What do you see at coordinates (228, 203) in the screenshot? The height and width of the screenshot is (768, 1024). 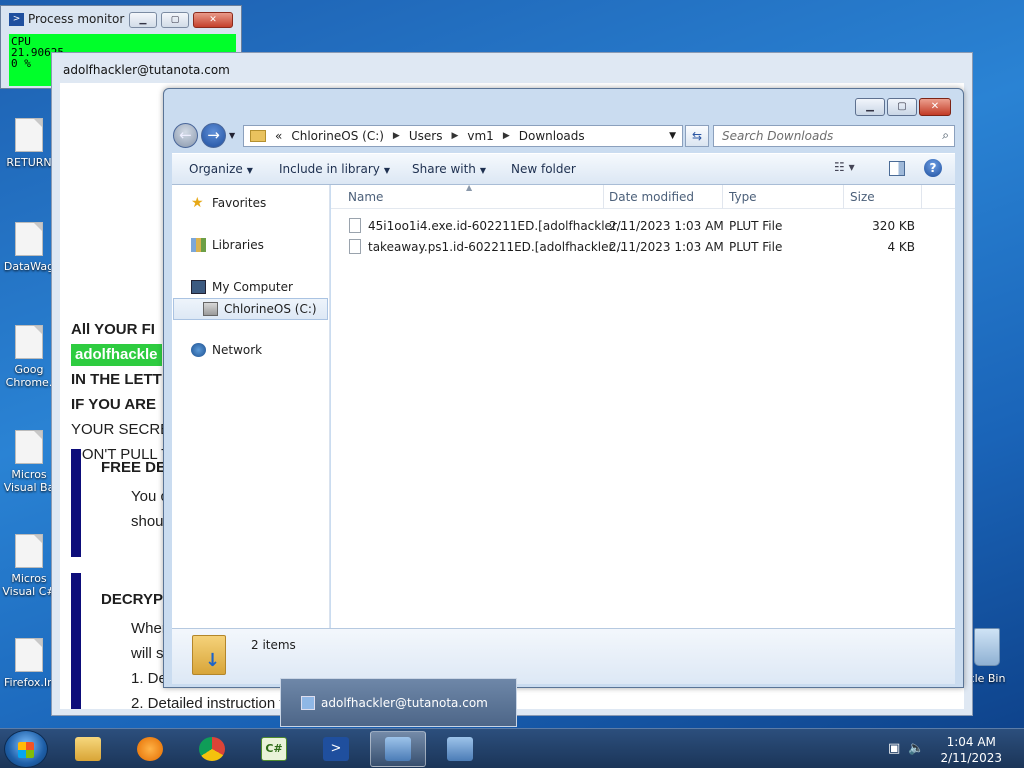 I see `nav-favorites: ★ Favorites` at bounding box center [228, 203].